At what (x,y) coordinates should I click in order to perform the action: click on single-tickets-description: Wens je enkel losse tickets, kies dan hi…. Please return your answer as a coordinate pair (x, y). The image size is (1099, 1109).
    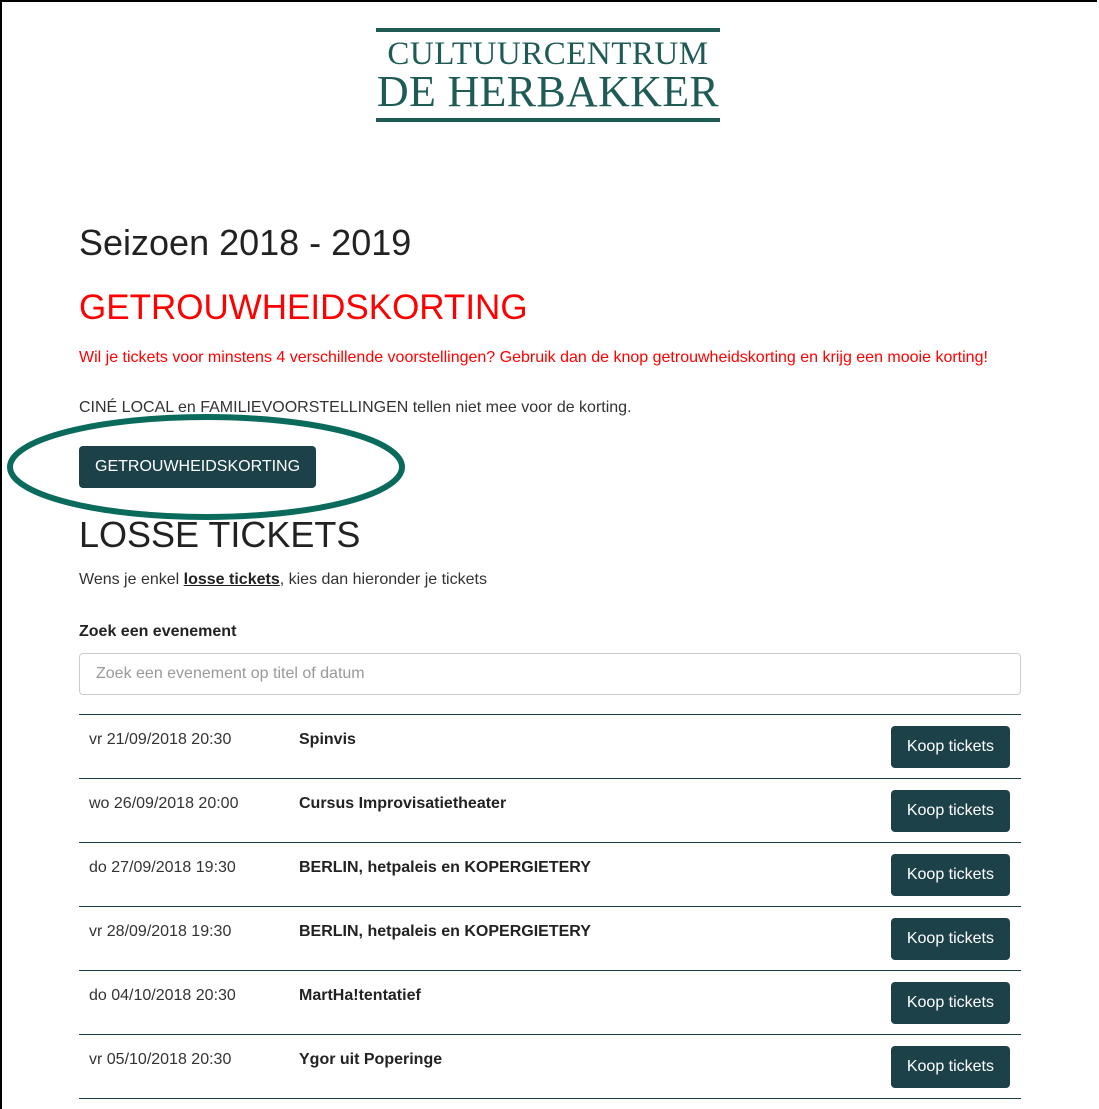
    Looking at the image, I should click on (283, 580).